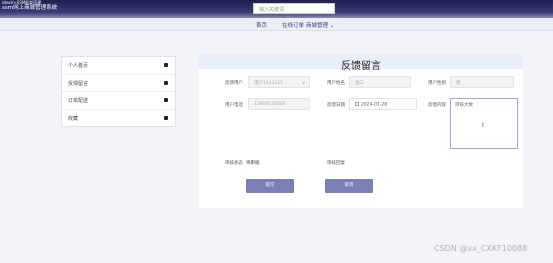  I want to click on feedback-date-picker: 2024-01-28, so click(383, 104).